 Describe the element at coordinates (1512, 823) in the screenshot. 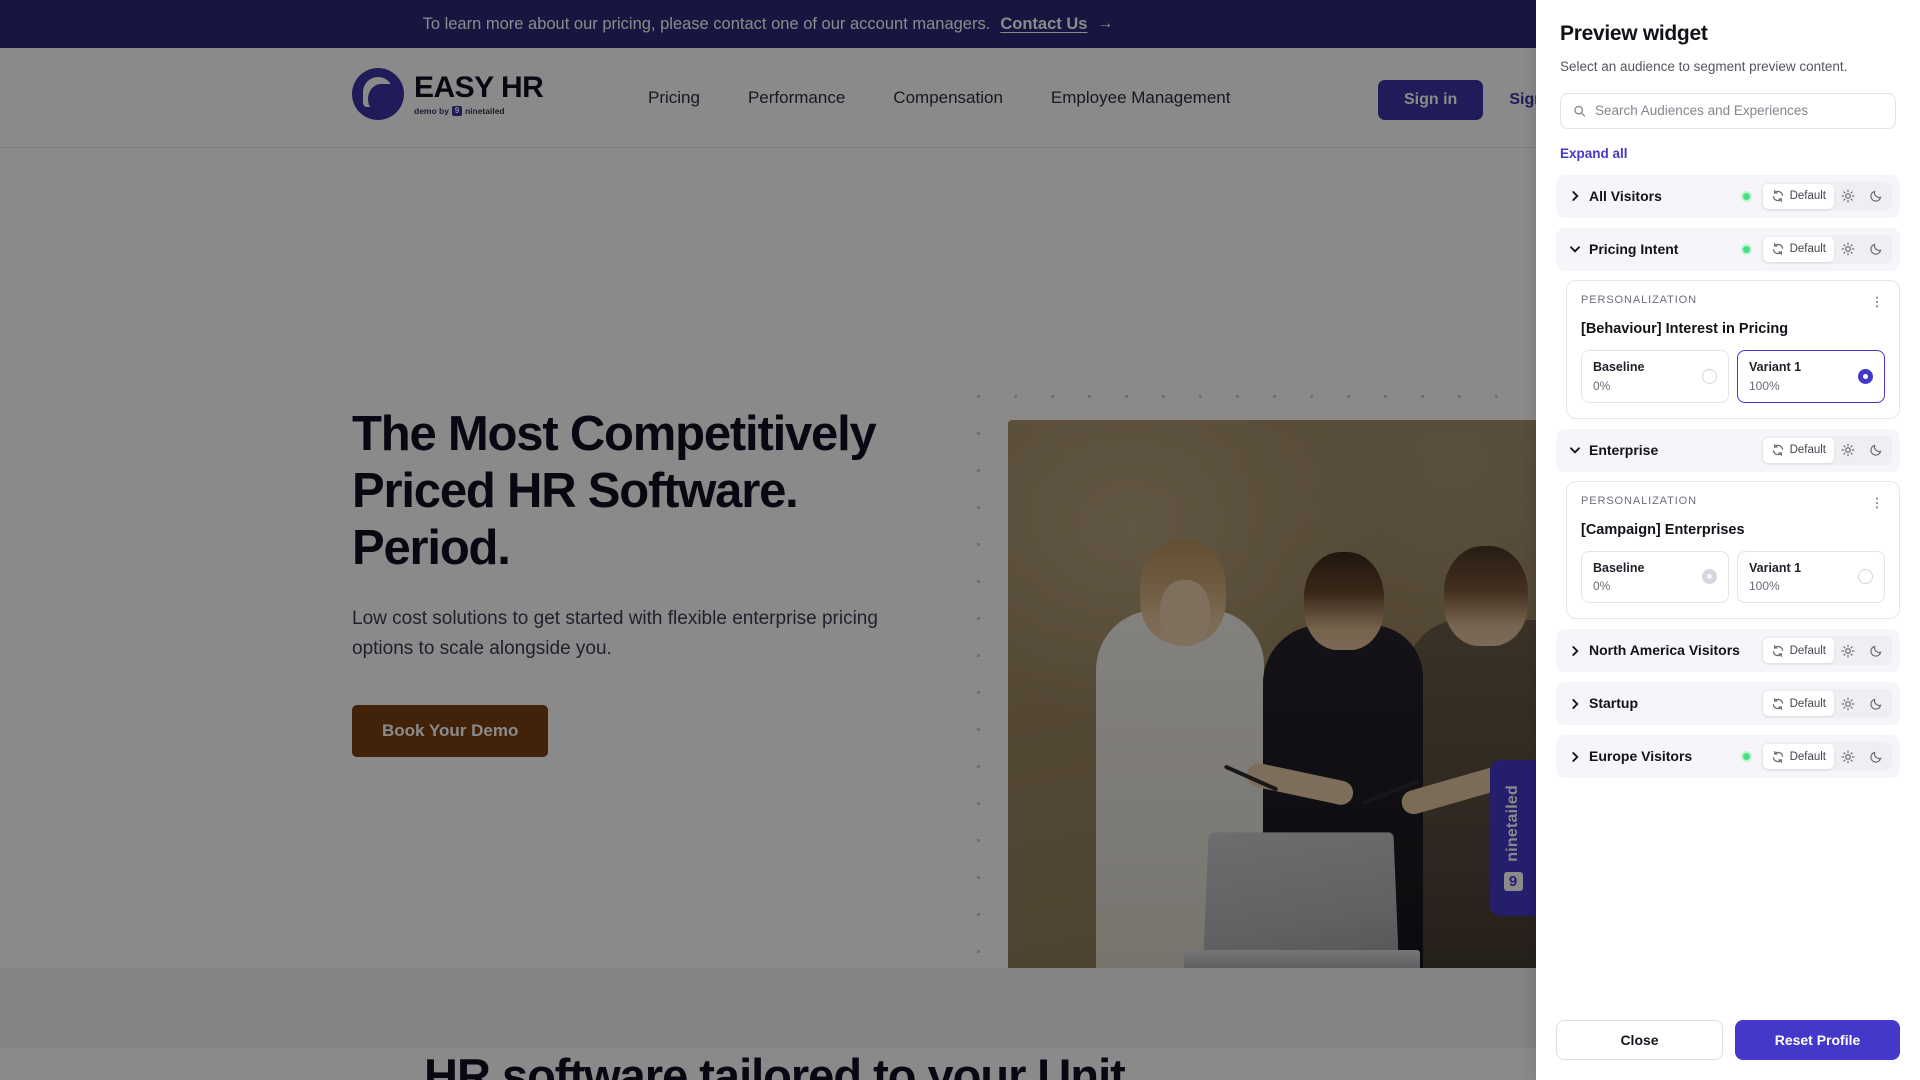

I see `ninetailed-side-tab-label: ninetailed` at that location.